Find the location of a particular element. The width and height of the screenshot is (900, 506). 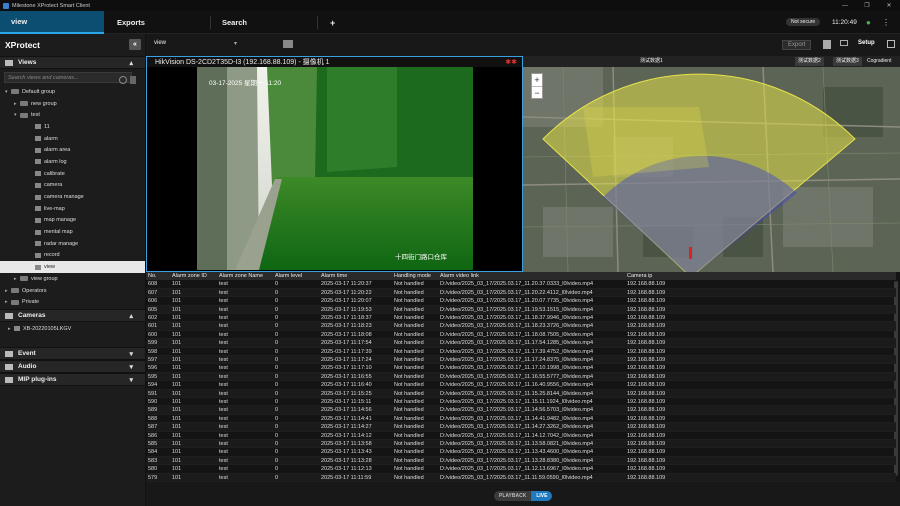

user-icon: ● is located at coordinates (868, 22).